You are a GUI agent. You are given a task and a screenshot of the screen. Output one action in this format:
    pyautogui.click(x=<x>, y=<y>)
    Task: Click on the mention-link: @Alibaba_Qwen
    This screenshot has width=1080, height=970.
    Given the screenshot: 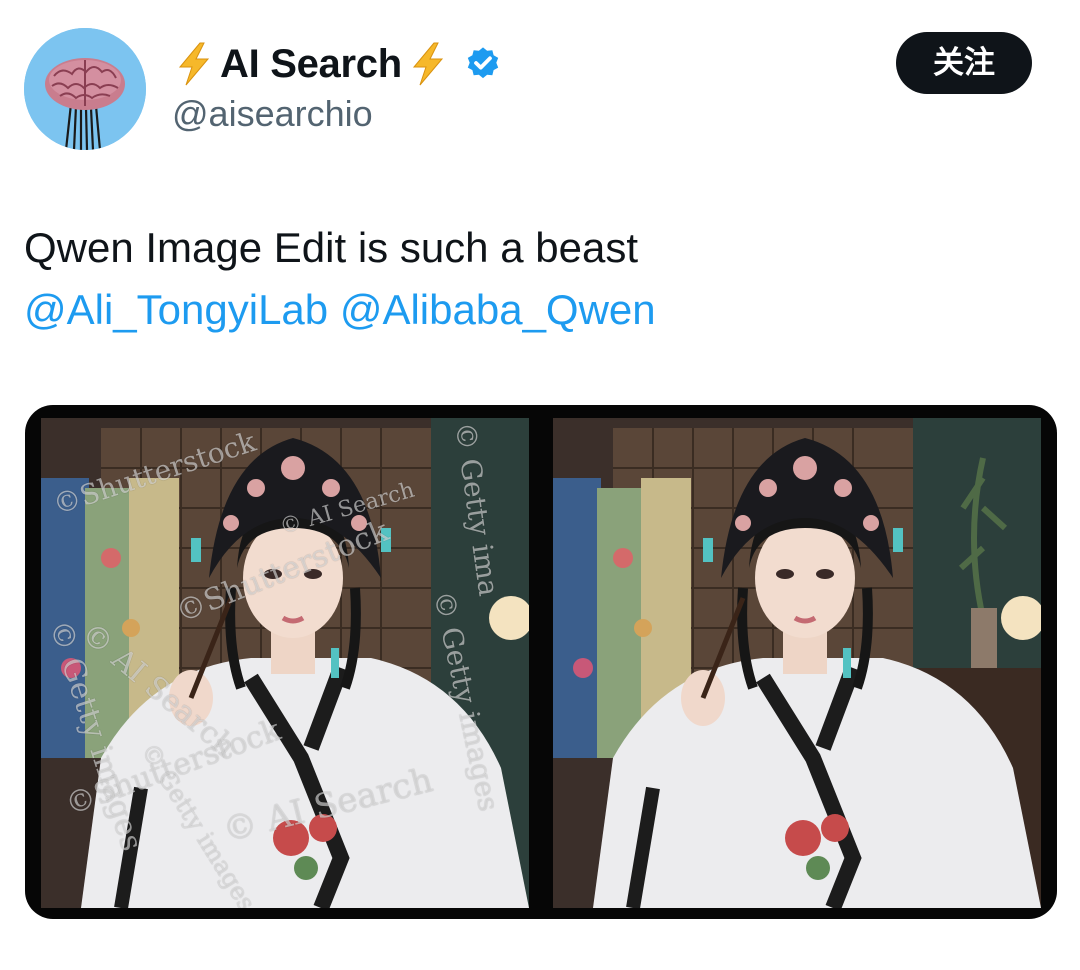 What is the action you would take?
    pyautogui.click(x=498, y=309)
    